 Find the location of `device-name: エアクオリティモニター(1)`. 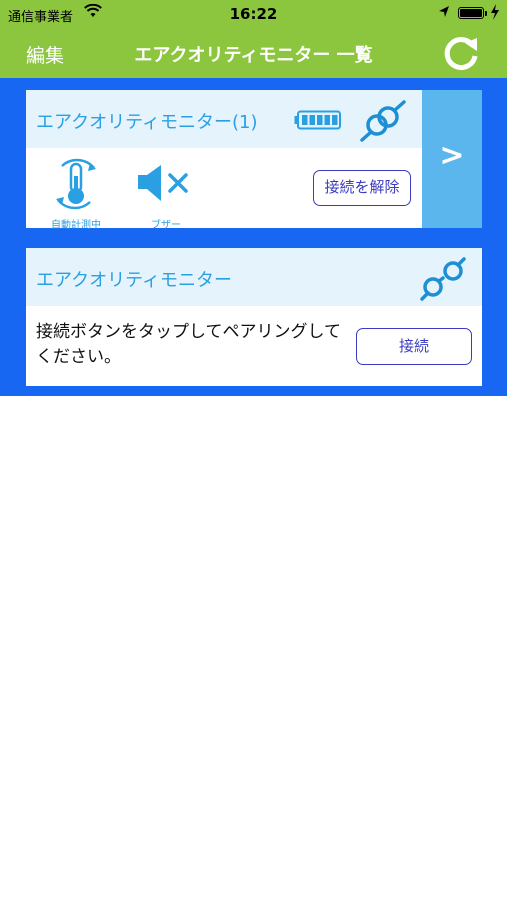

device-name: エアクオリティモニター(1) is located at coordinates (147, 122).